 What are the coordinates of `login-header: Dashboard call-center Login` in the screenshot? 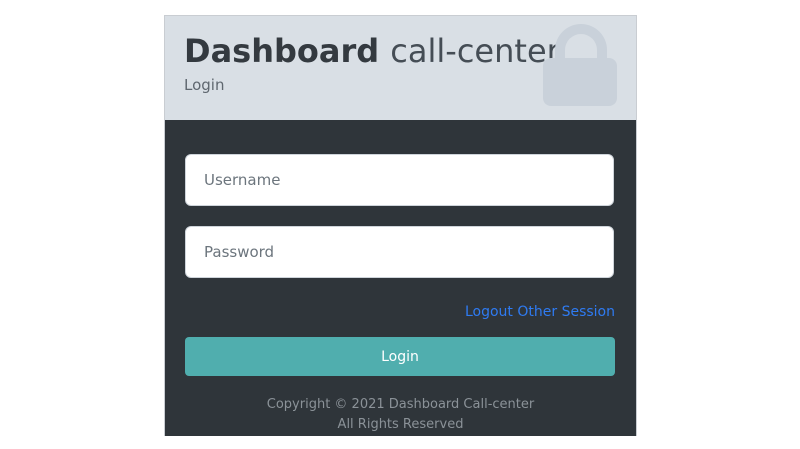 It's located at (400, 68).